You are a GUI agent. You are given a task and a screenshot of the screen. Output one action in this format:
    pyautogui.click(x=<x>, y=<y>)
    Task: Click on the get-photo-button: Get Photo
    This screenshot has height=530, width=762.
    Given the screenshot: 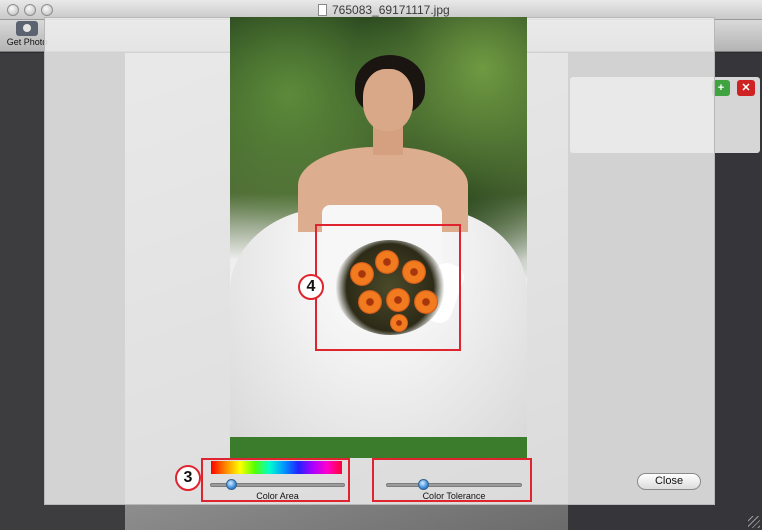 What is the action you would take?
    pyautogui.click(x=27, y=34)
    